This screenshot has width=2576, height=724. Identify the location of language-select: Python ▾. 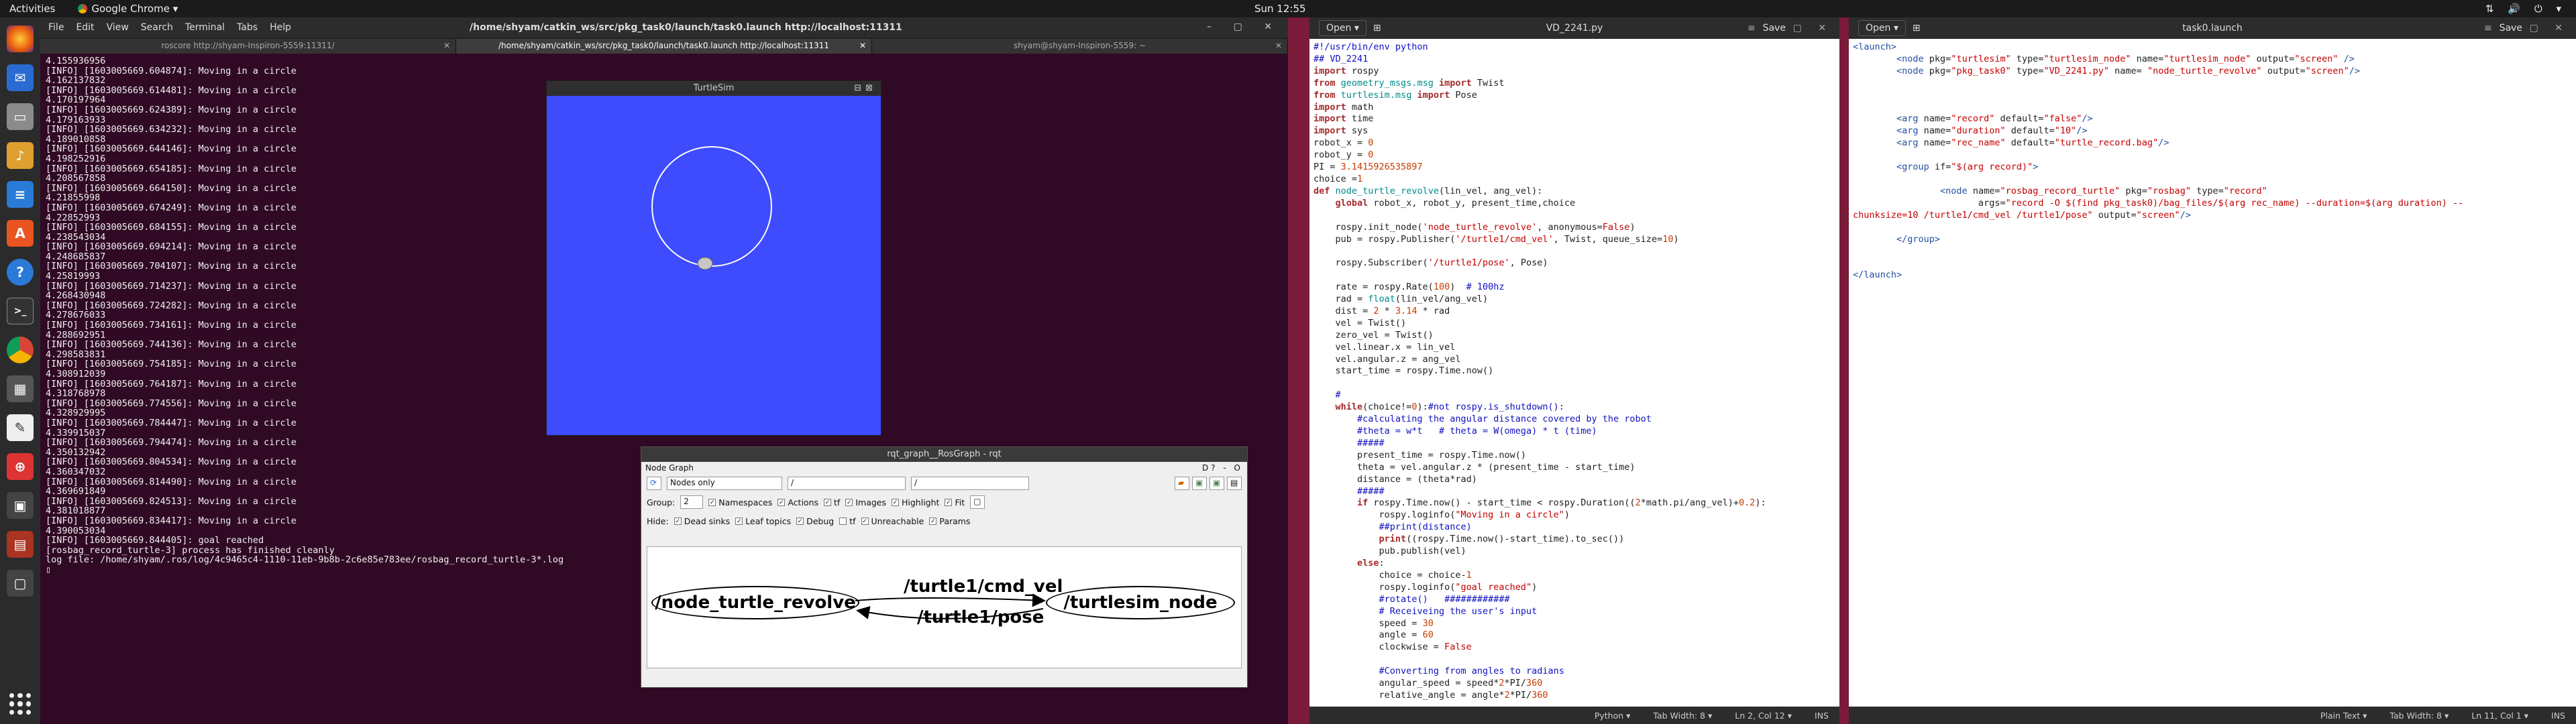
(1613, 716).